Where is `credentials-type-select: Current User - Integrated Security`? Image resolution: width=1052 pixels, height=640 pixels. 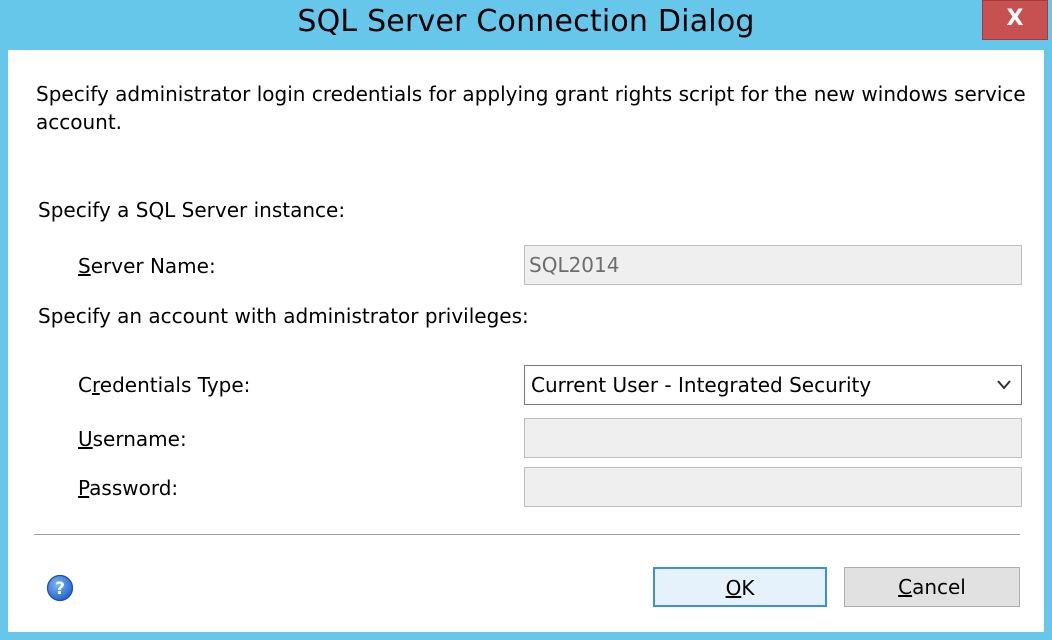
credentials-type-select: Current User - Integrated Security is located at coordinates (773, 385).